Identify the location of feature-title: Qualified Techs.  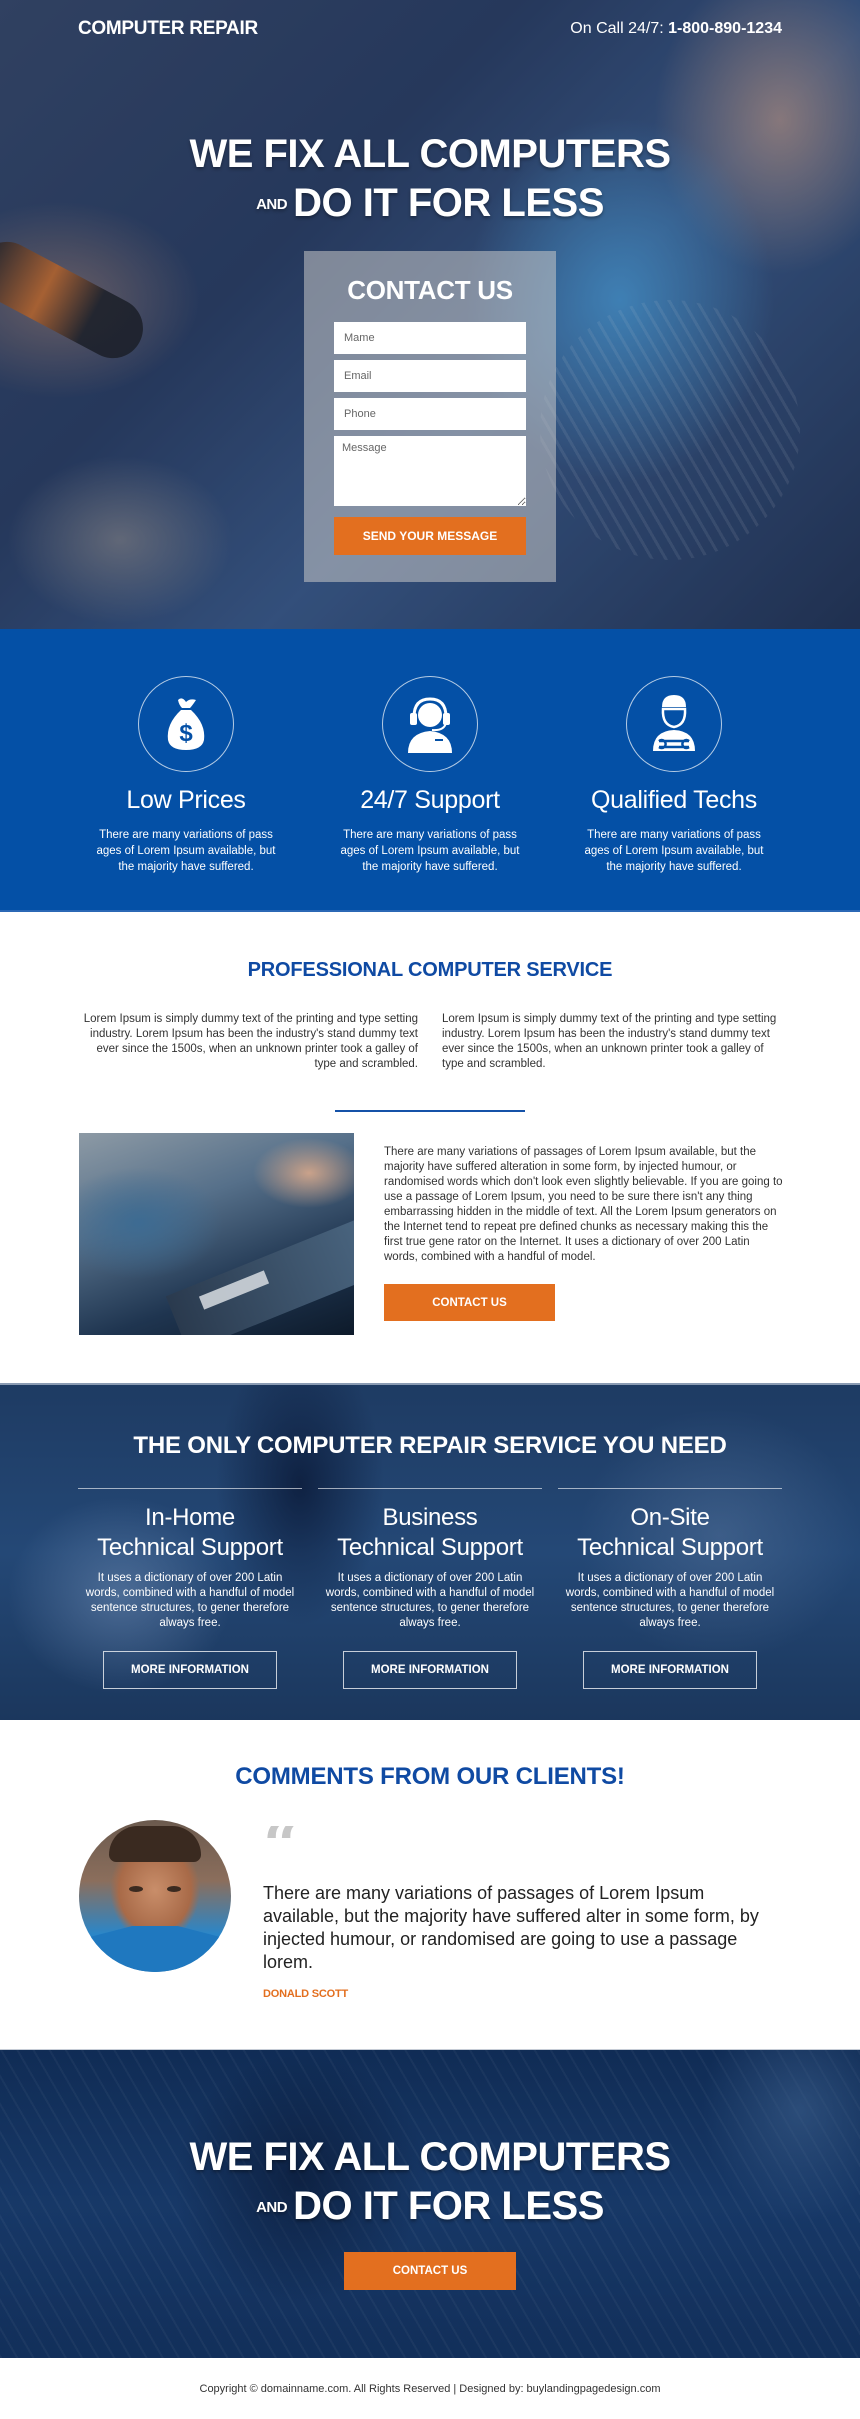
(674, 800).